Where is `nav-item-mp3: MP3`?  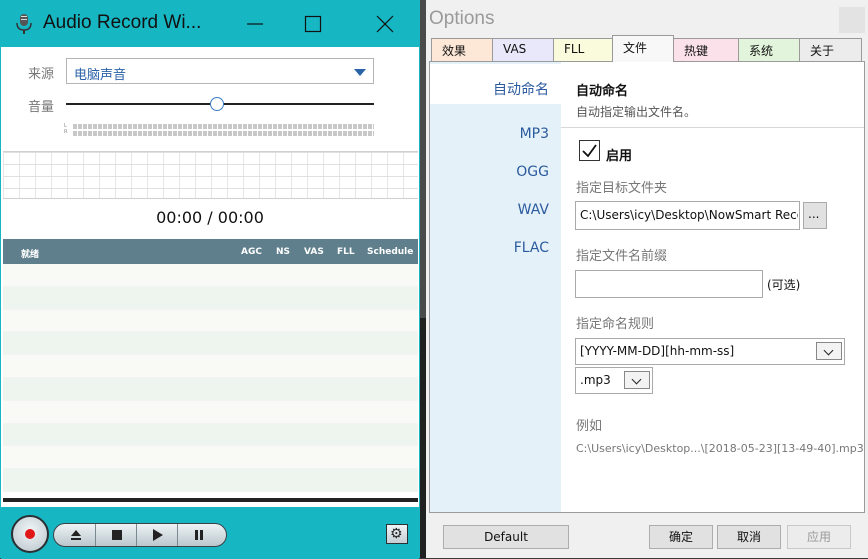
nav-item-mp3: MP3 is located at coordinates (534, 134).